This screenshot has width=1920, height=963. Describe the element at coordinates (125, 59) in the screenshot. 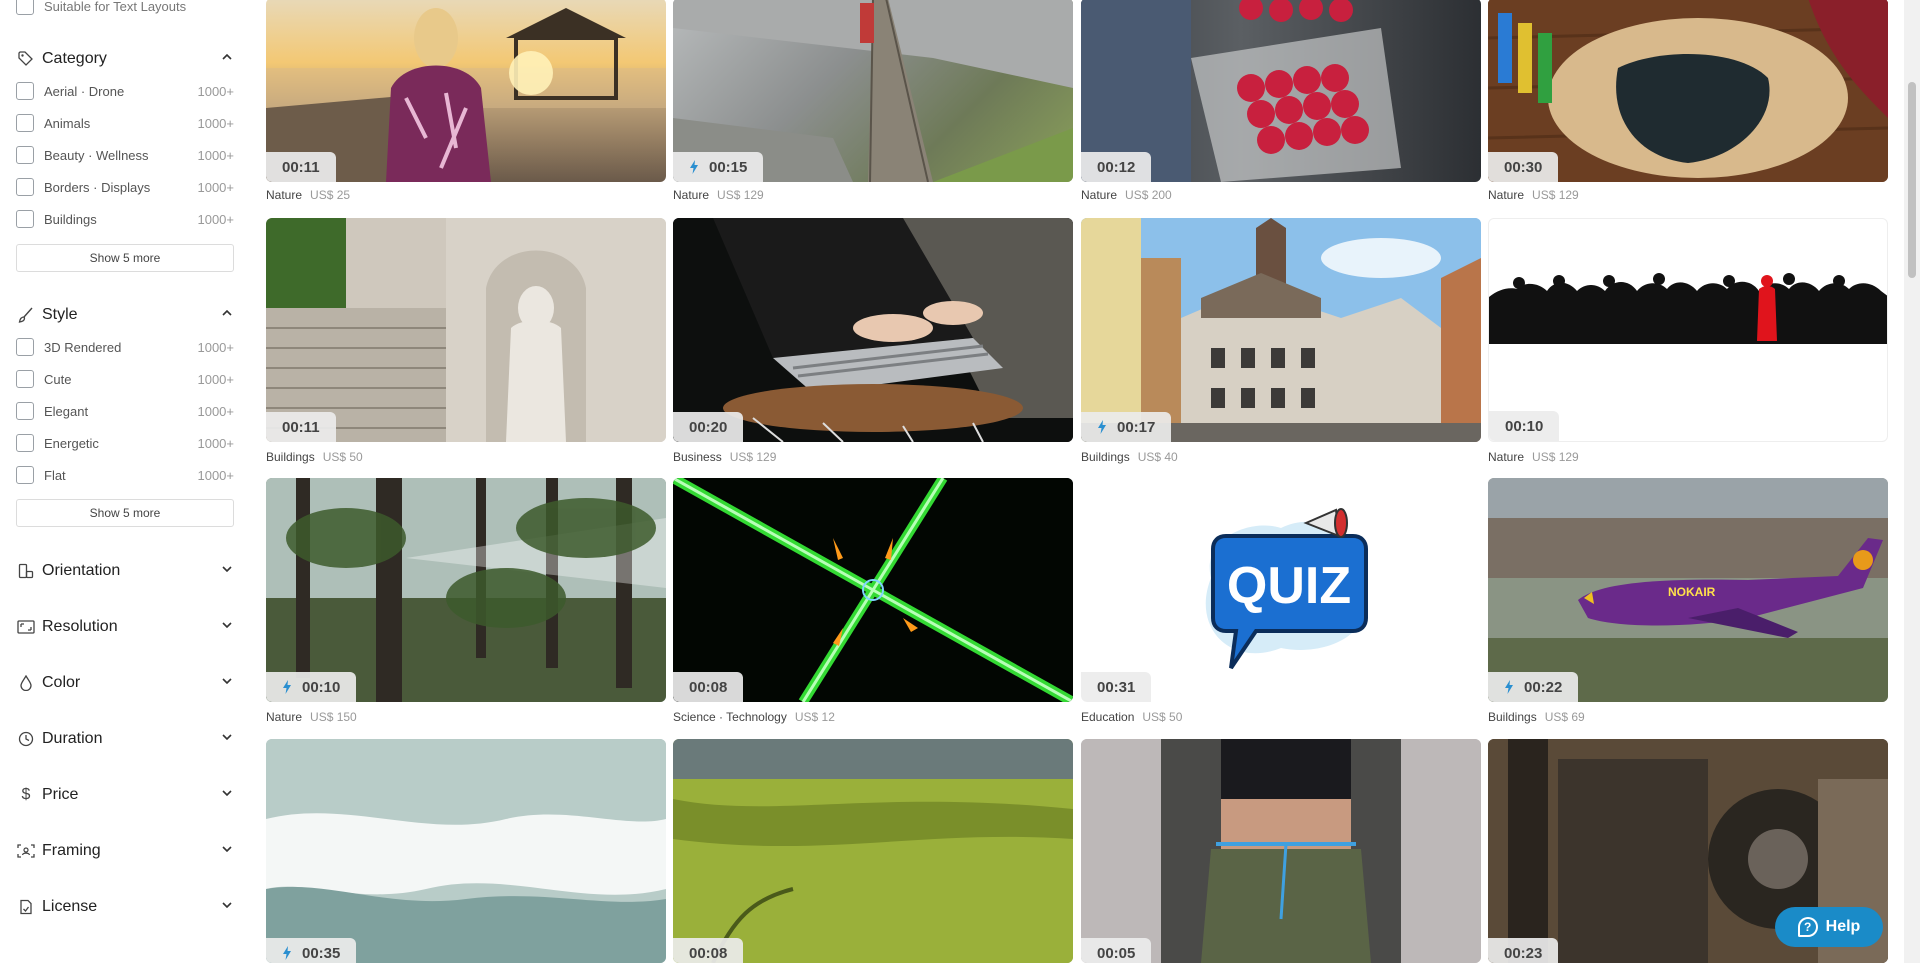

I see `category-section-header: Category` at that location.